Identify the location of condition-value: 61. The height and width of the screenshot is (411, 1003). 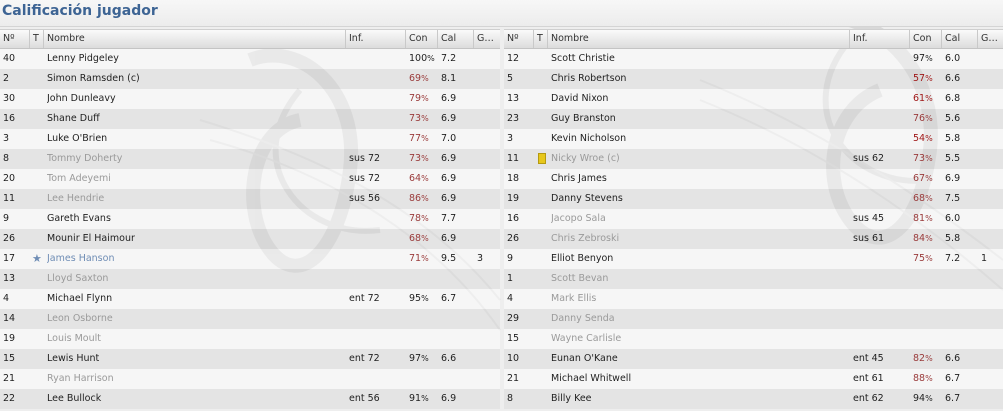
(919, 98).